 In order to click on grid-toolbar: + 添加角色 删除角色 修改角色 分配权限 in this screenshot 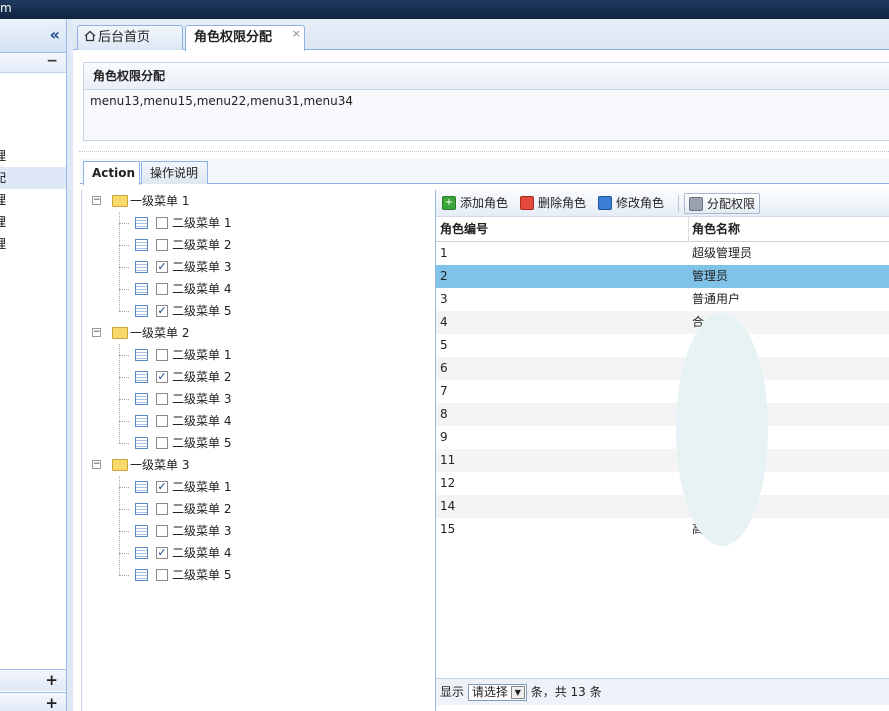, I will do `click(662, 203)`.